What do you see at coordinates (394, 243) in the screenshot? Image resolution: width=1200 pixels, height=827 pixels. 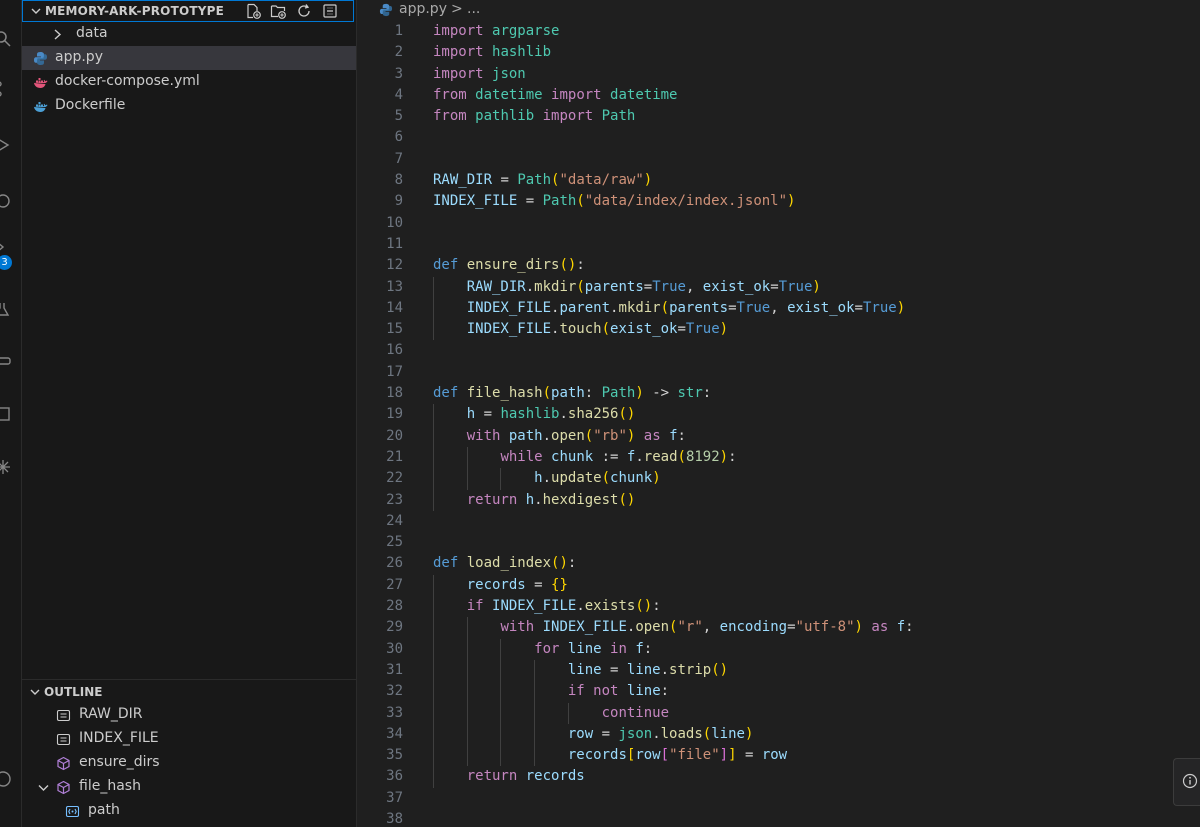 I see `line-number: 11` at bounding box center [394, 243].